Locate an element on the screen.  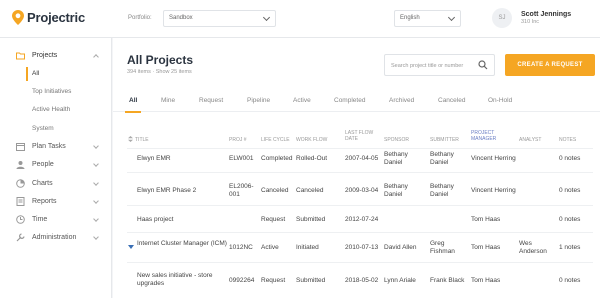
tab-canceled: Canceled is located at coordinates (451, 100).